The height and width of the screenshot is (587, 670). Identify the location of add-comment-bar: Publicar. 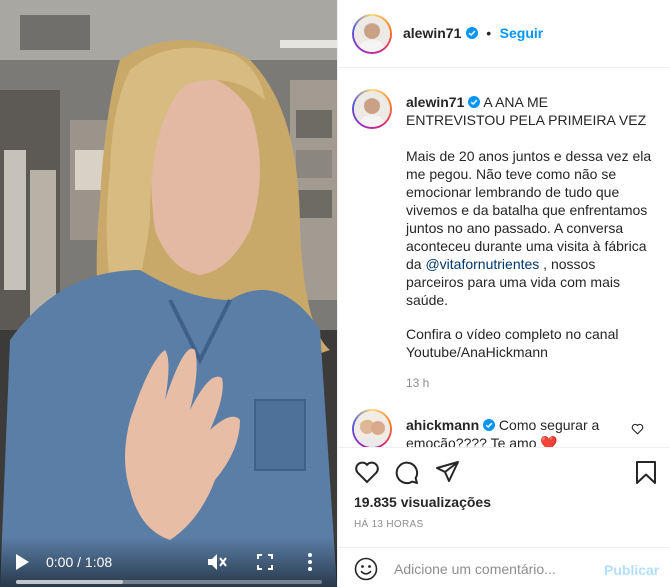
(504, 567).